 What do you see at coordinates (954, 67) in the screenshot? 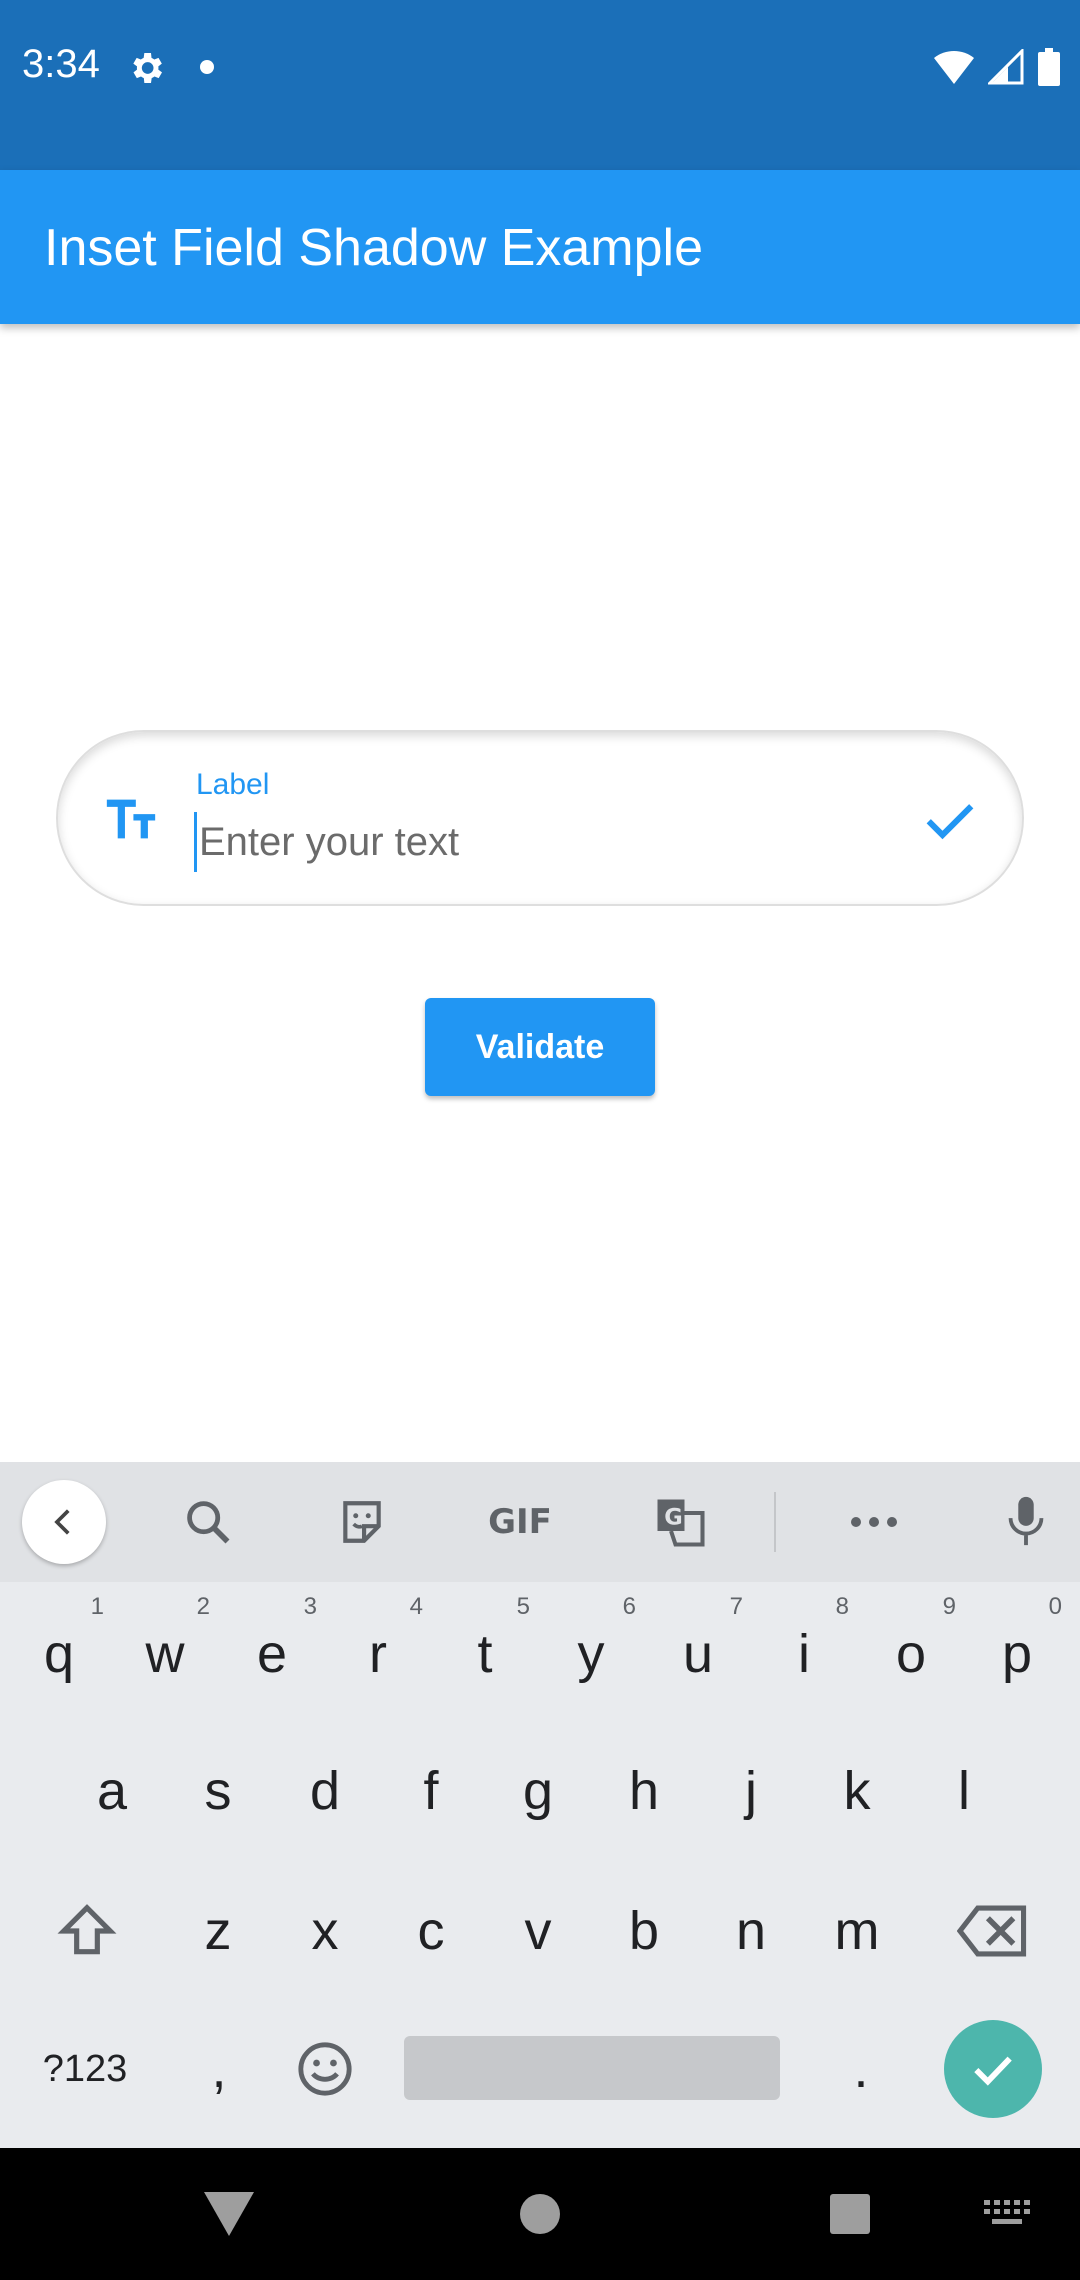
I see `wifi-icon` at bounding box center [954, 67].